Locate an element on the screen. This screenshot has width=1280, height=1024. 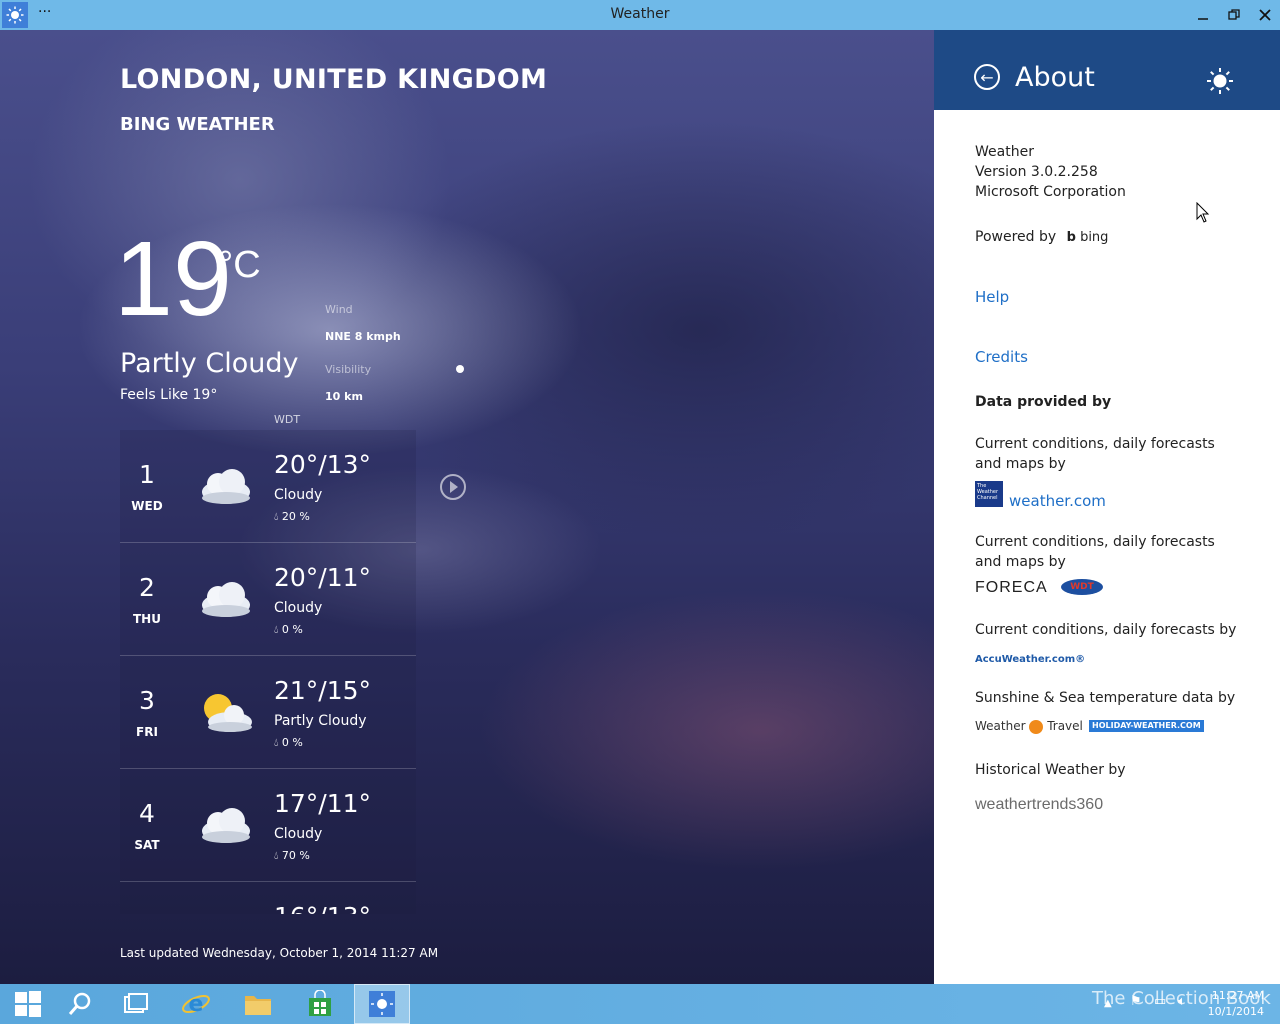
about-title: About is located at coordinates (1055, 77).